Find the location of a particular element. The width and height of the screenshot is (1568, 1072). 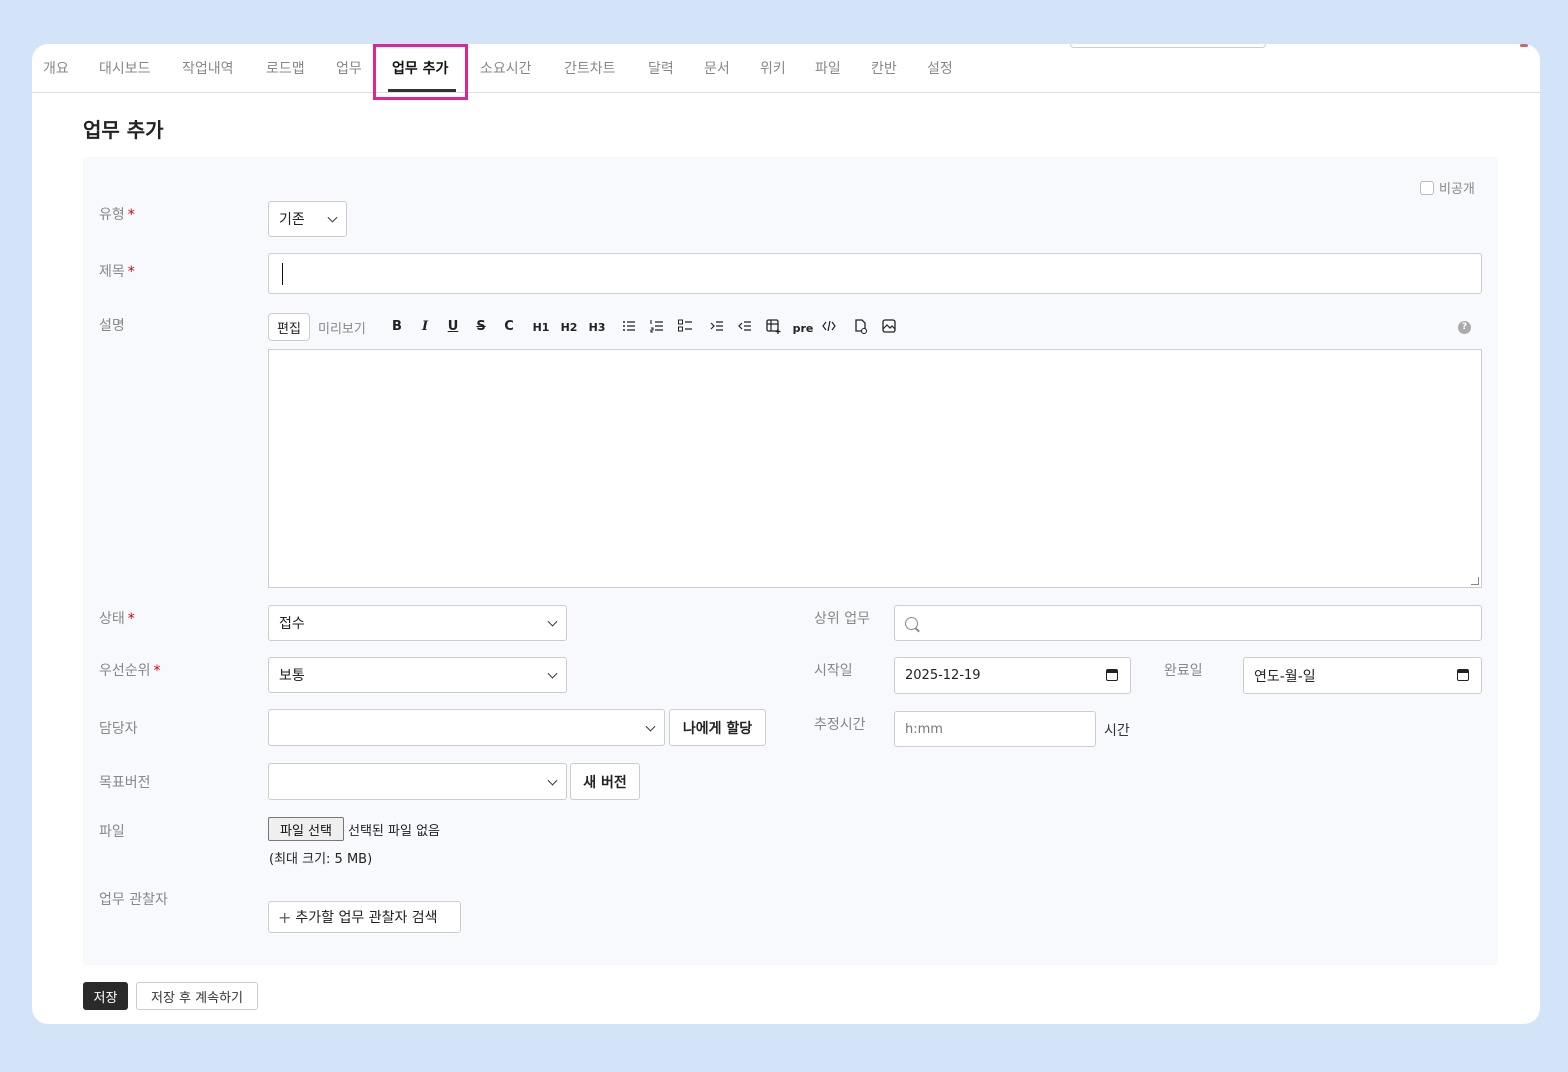

status-select: 접수 is located at coordinates (417, 623).